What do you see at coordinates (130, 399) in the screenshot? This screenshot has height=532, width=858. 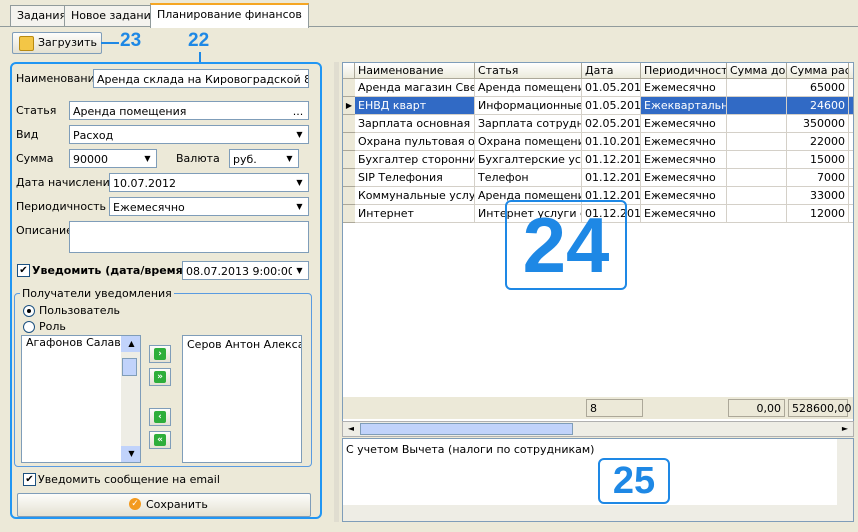 I see `list-scrollbar: ▲ ▼` at bounding box center [130, 399].